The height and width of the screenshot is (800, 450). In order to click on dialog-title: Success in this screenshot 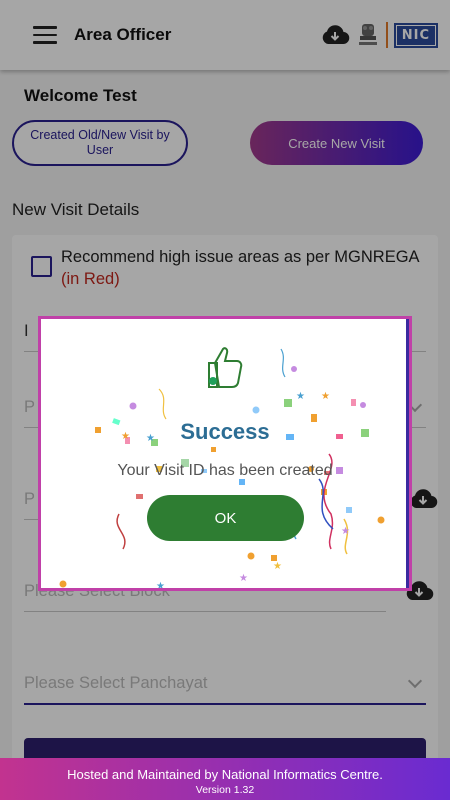, I will do `click(225, 431)`.